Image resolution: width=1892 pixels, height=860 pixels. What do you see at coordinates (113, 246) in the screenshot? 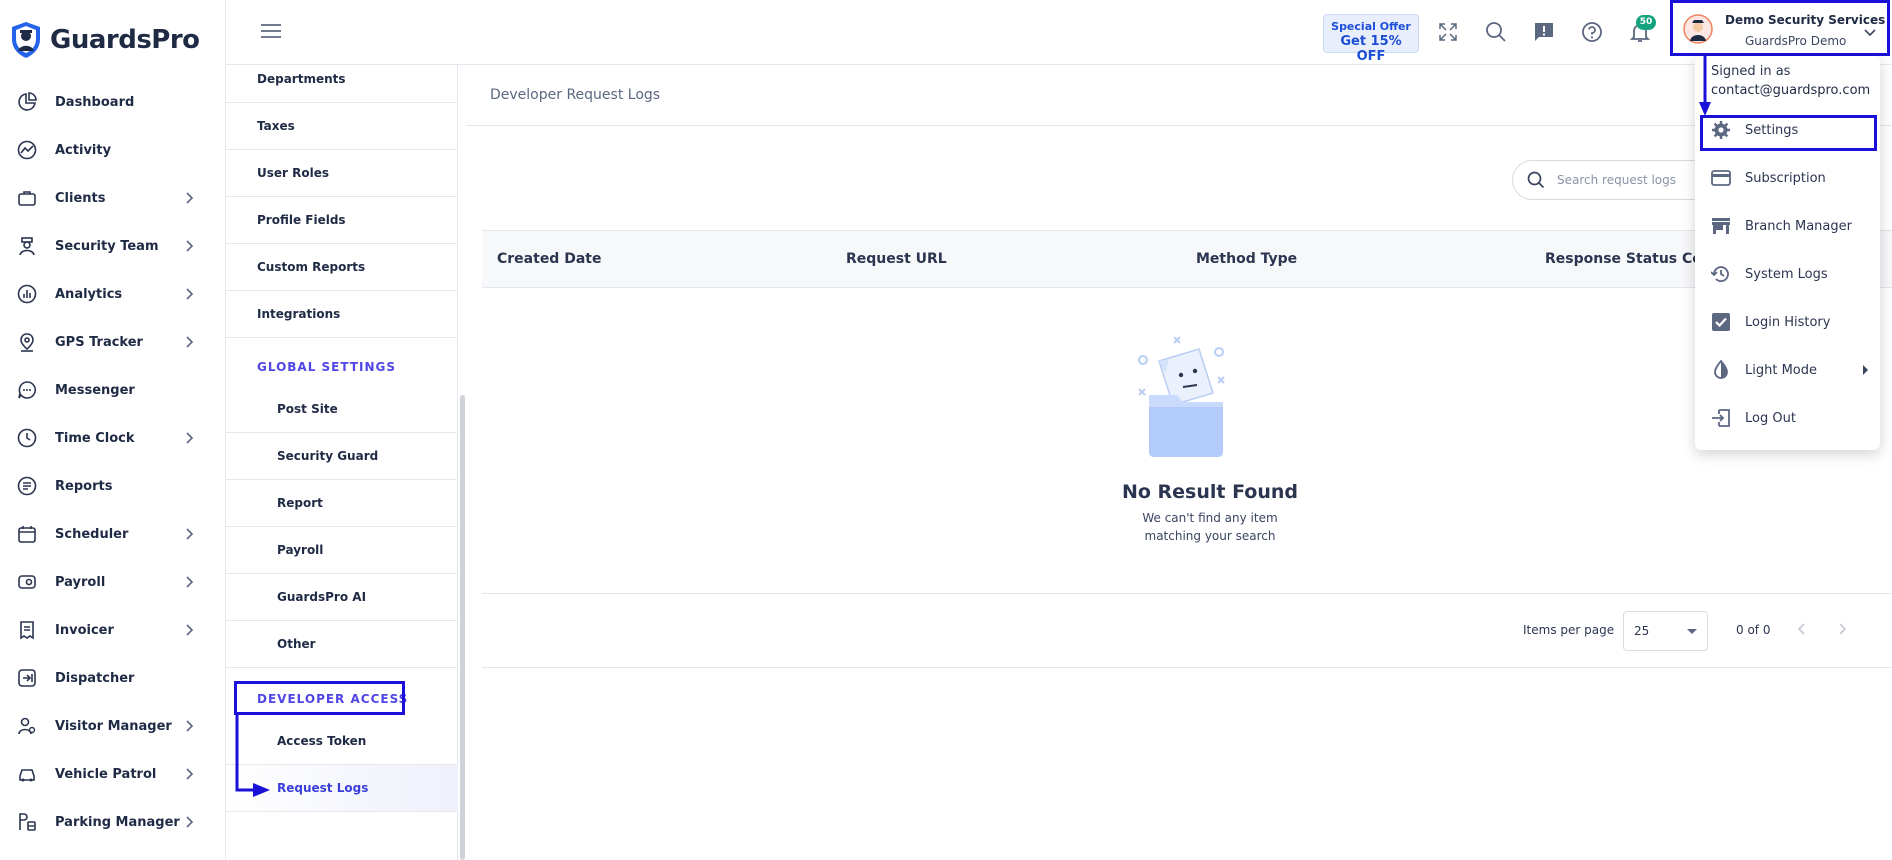
I see `nav-item-security-team: Security Team` at bounding box center [113, 246].